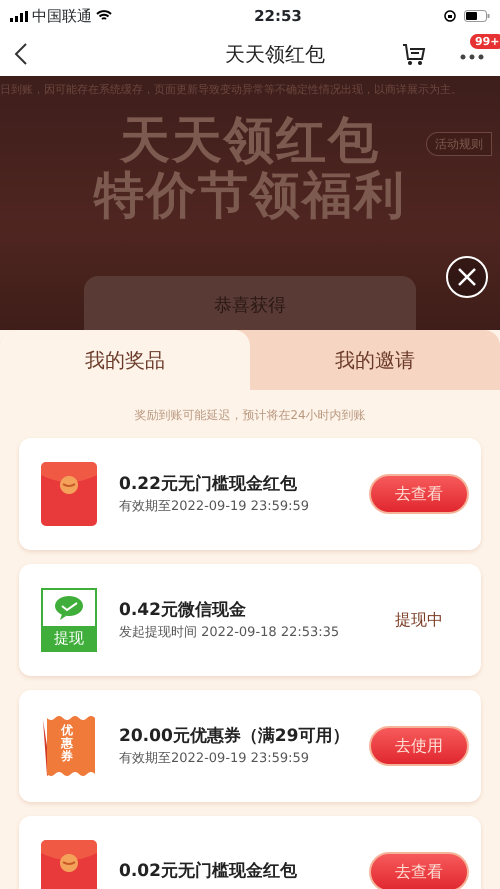 The image size is (500, 889). I want to click on more-icon, so click(472, 57).